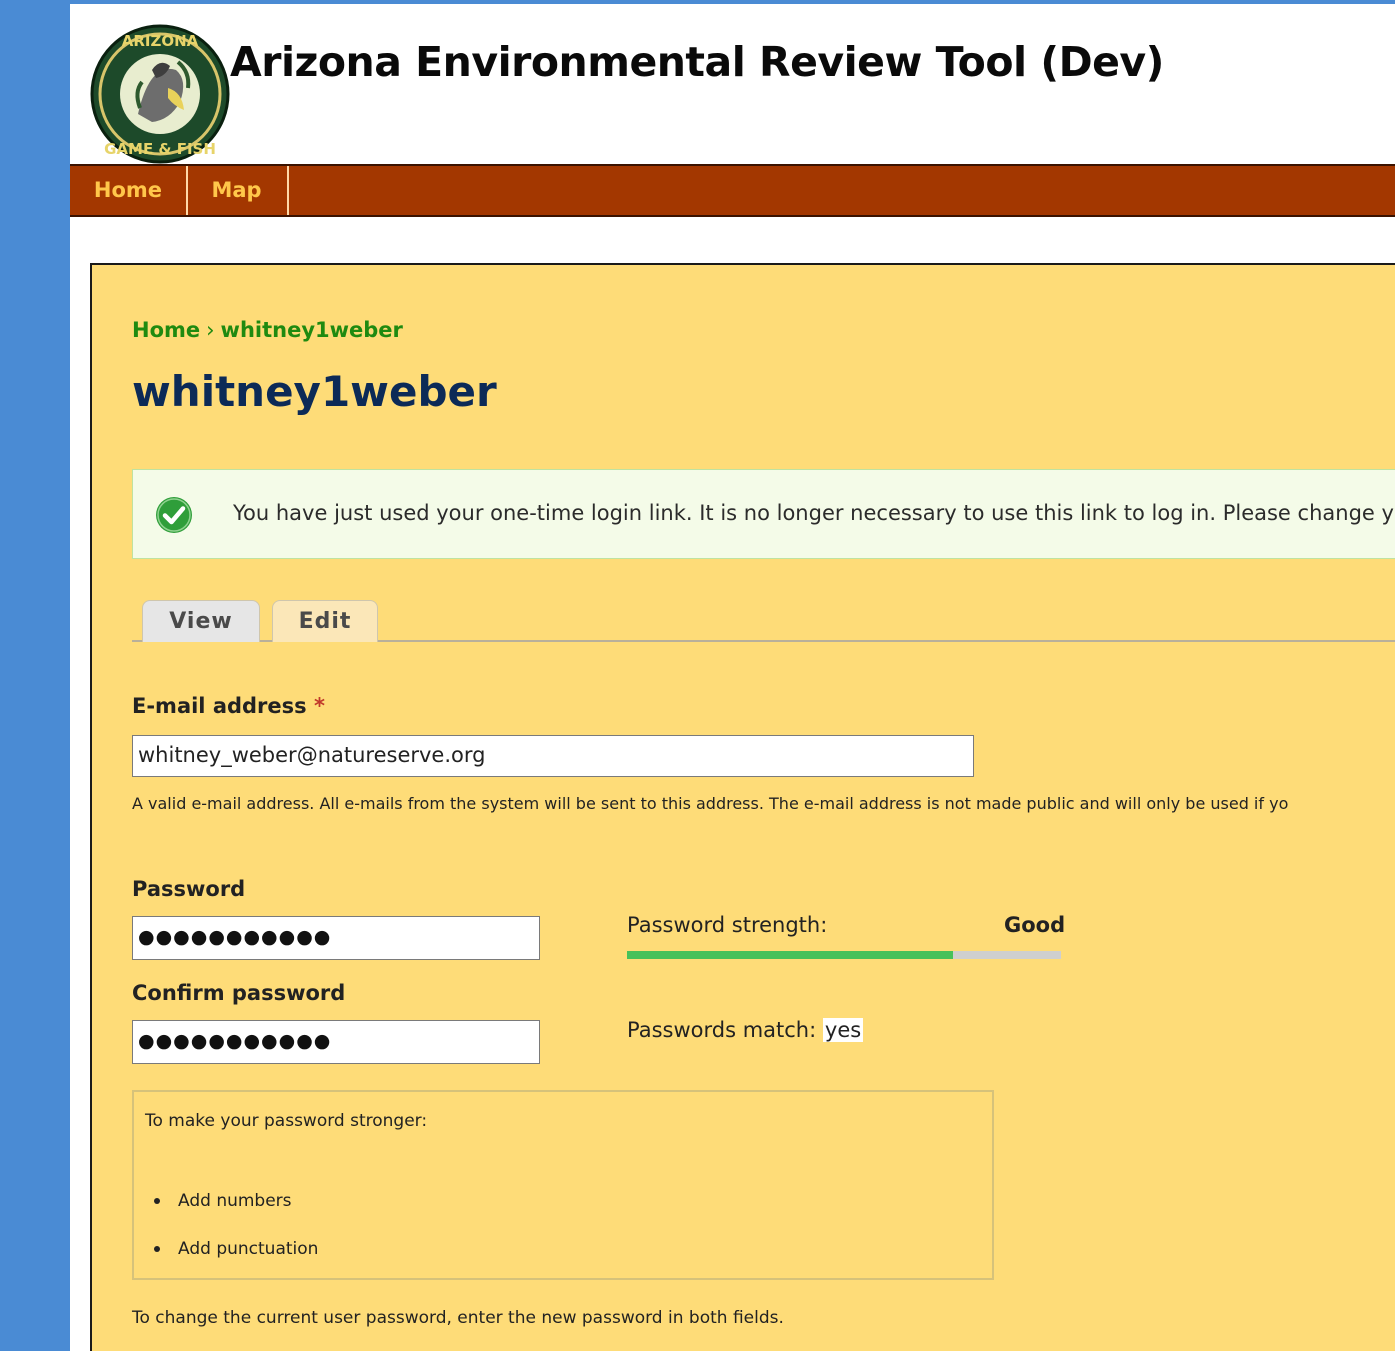 Image resolution: width=1395 pixels, height=1351 pixels. What do you see at coordinates (336, 1042) in the screenshot?
I see `confirm-password-field: ●●●●●●●●●●●` at bounding box center [336, 1042].